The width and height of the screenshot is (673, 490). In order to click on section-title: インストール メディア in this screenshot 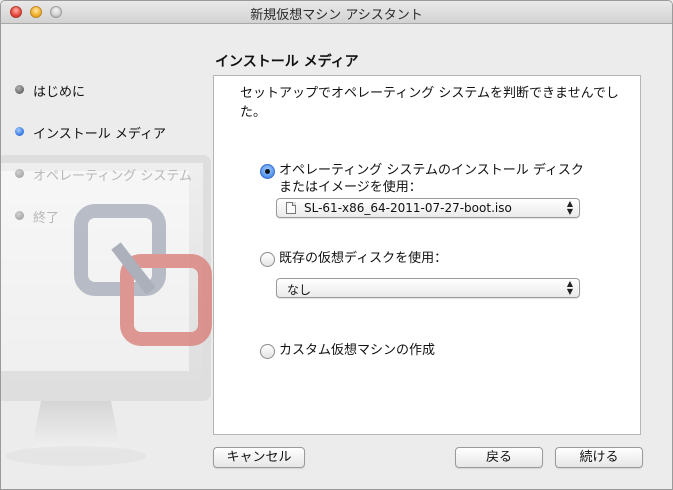, I will do `click(287, 62)`.